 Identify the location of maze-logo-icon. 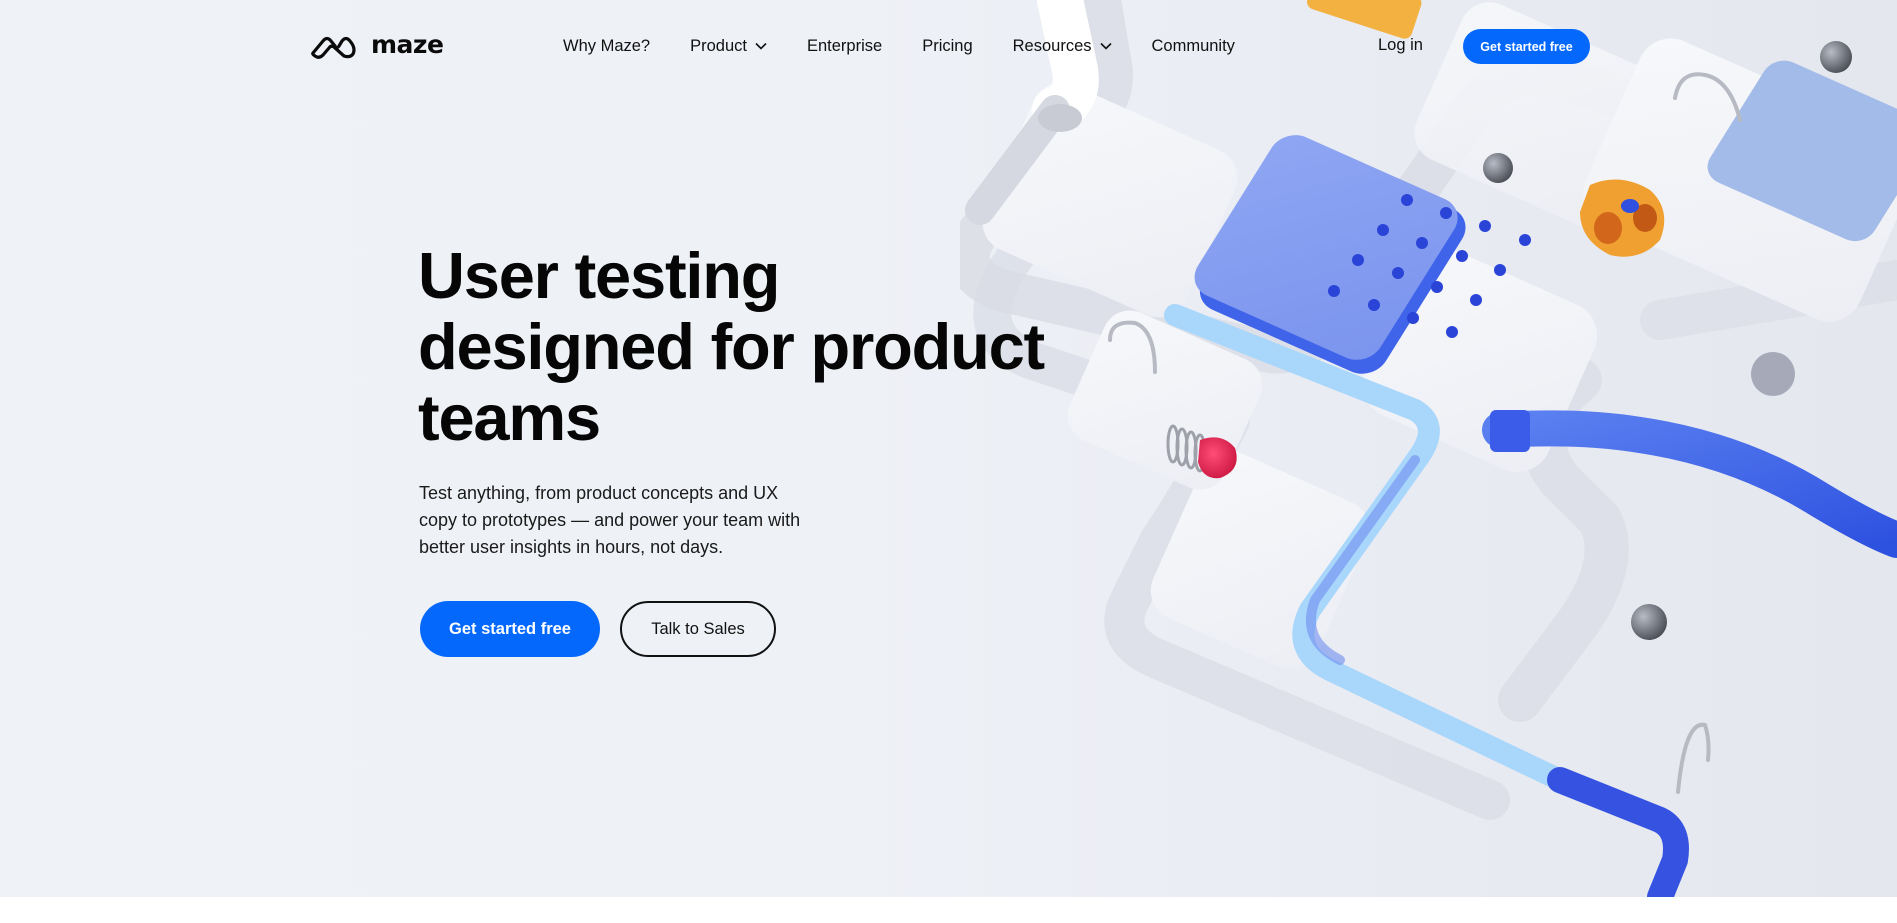
(333, 47).